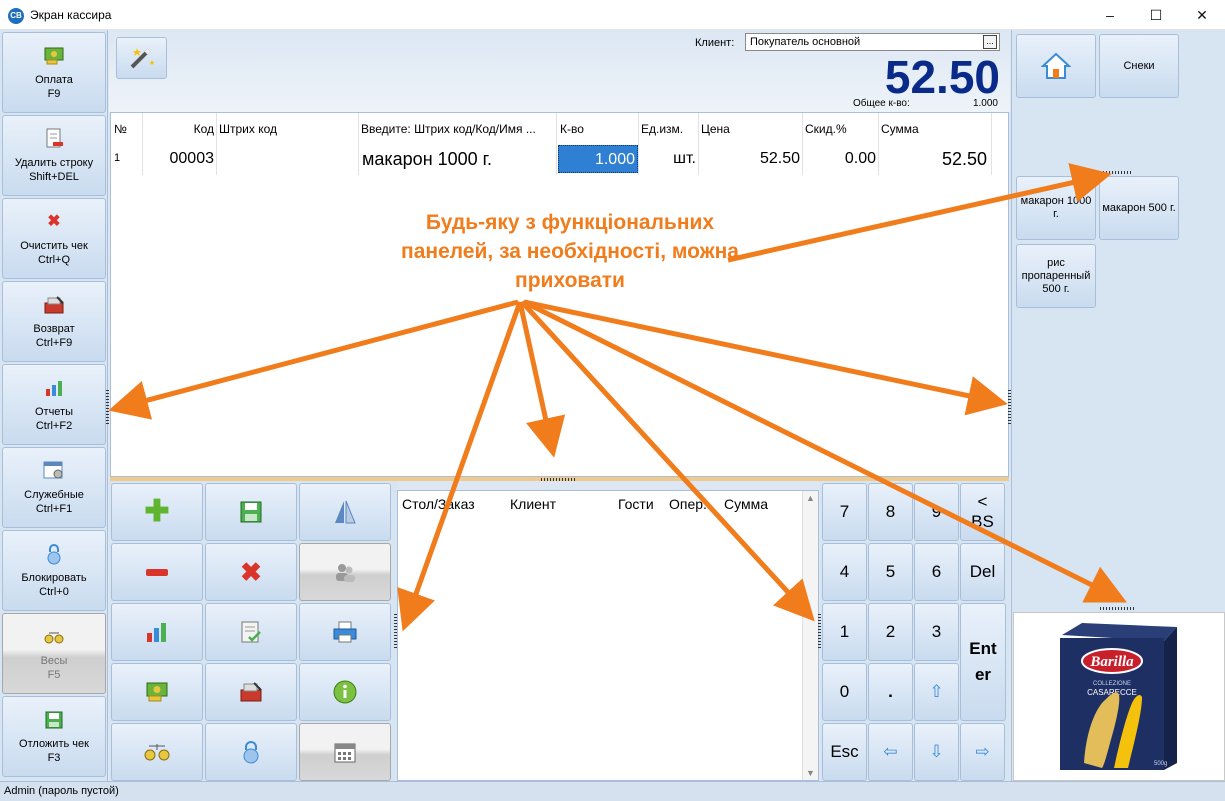 Image resolution: width=1225 pixels, height=801 pixels. I want to click on key-delete: Del, so click(982, 572).